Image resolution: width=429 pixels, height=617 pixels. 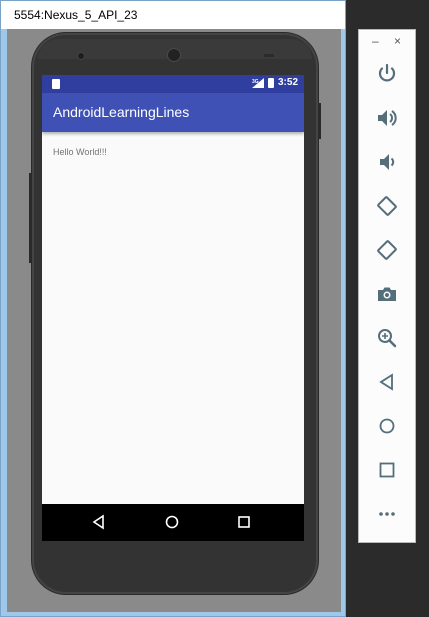 What do you see at coordinates (387, 294) in the screenshot?
I see `camera-icon` at bounding box center [387, 294].